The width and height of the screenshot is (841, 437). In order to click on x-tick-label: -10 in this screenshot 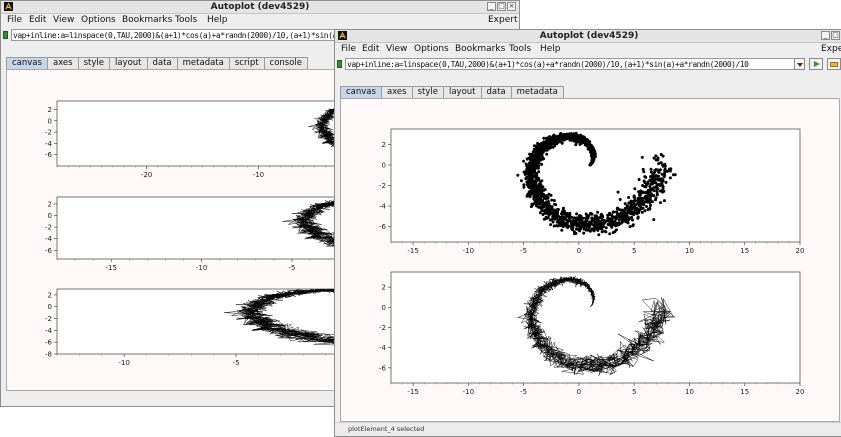, I will do `click(468, 251)`.